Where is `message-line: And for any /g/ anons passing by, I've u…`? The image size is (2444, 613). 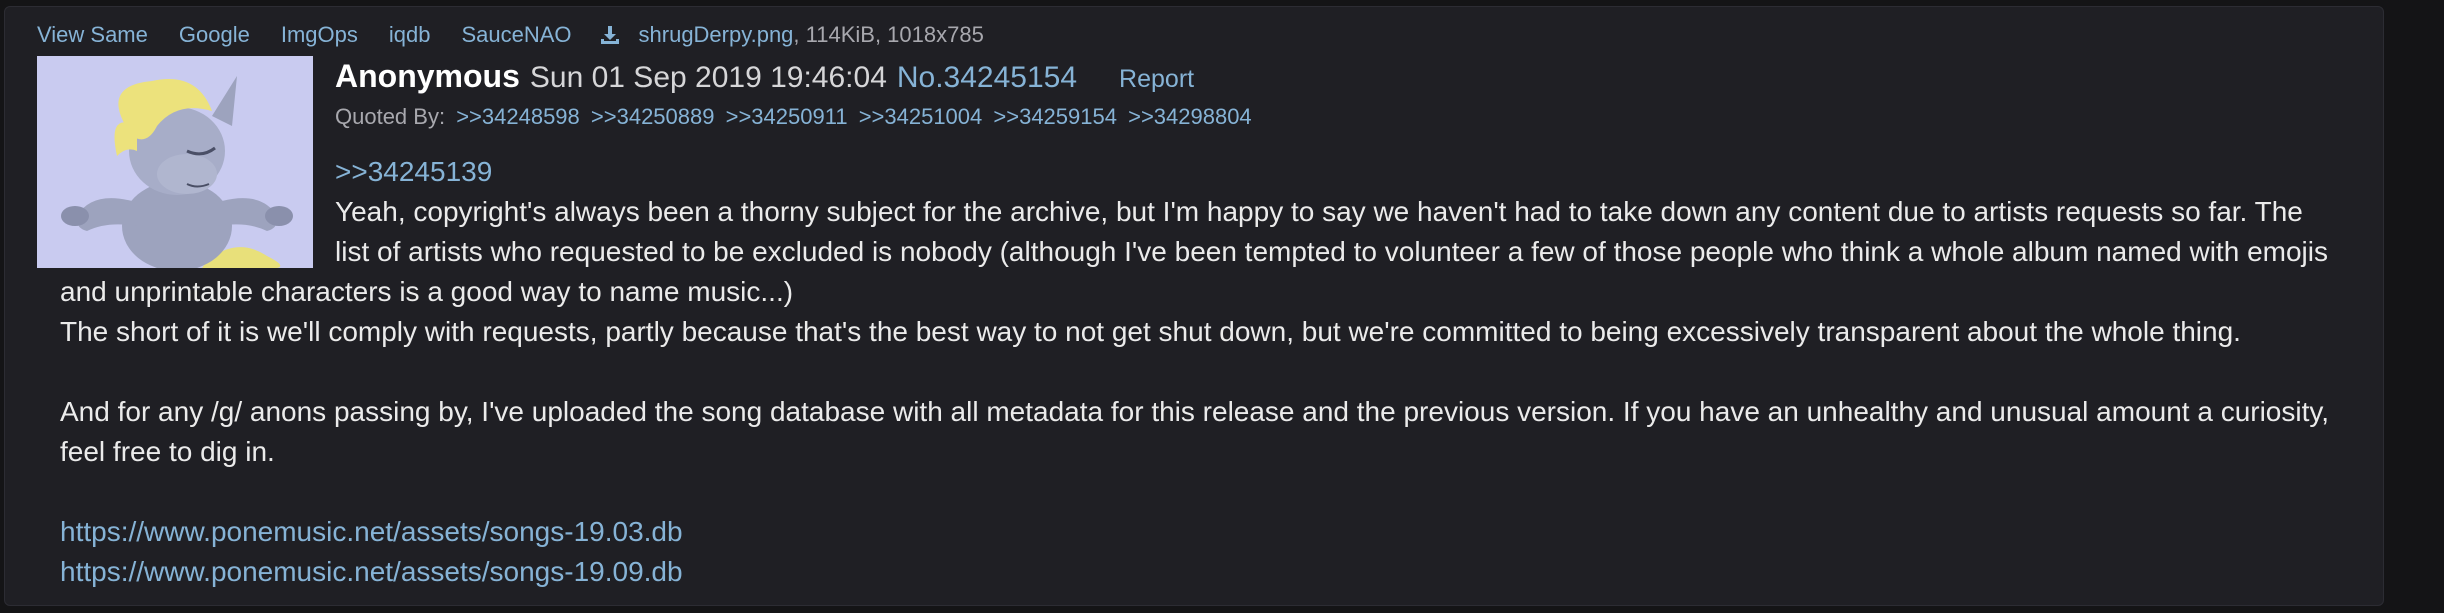 message-line: And for any /g/ anons passing by, I've u… is located at coordinates (1195, 411).